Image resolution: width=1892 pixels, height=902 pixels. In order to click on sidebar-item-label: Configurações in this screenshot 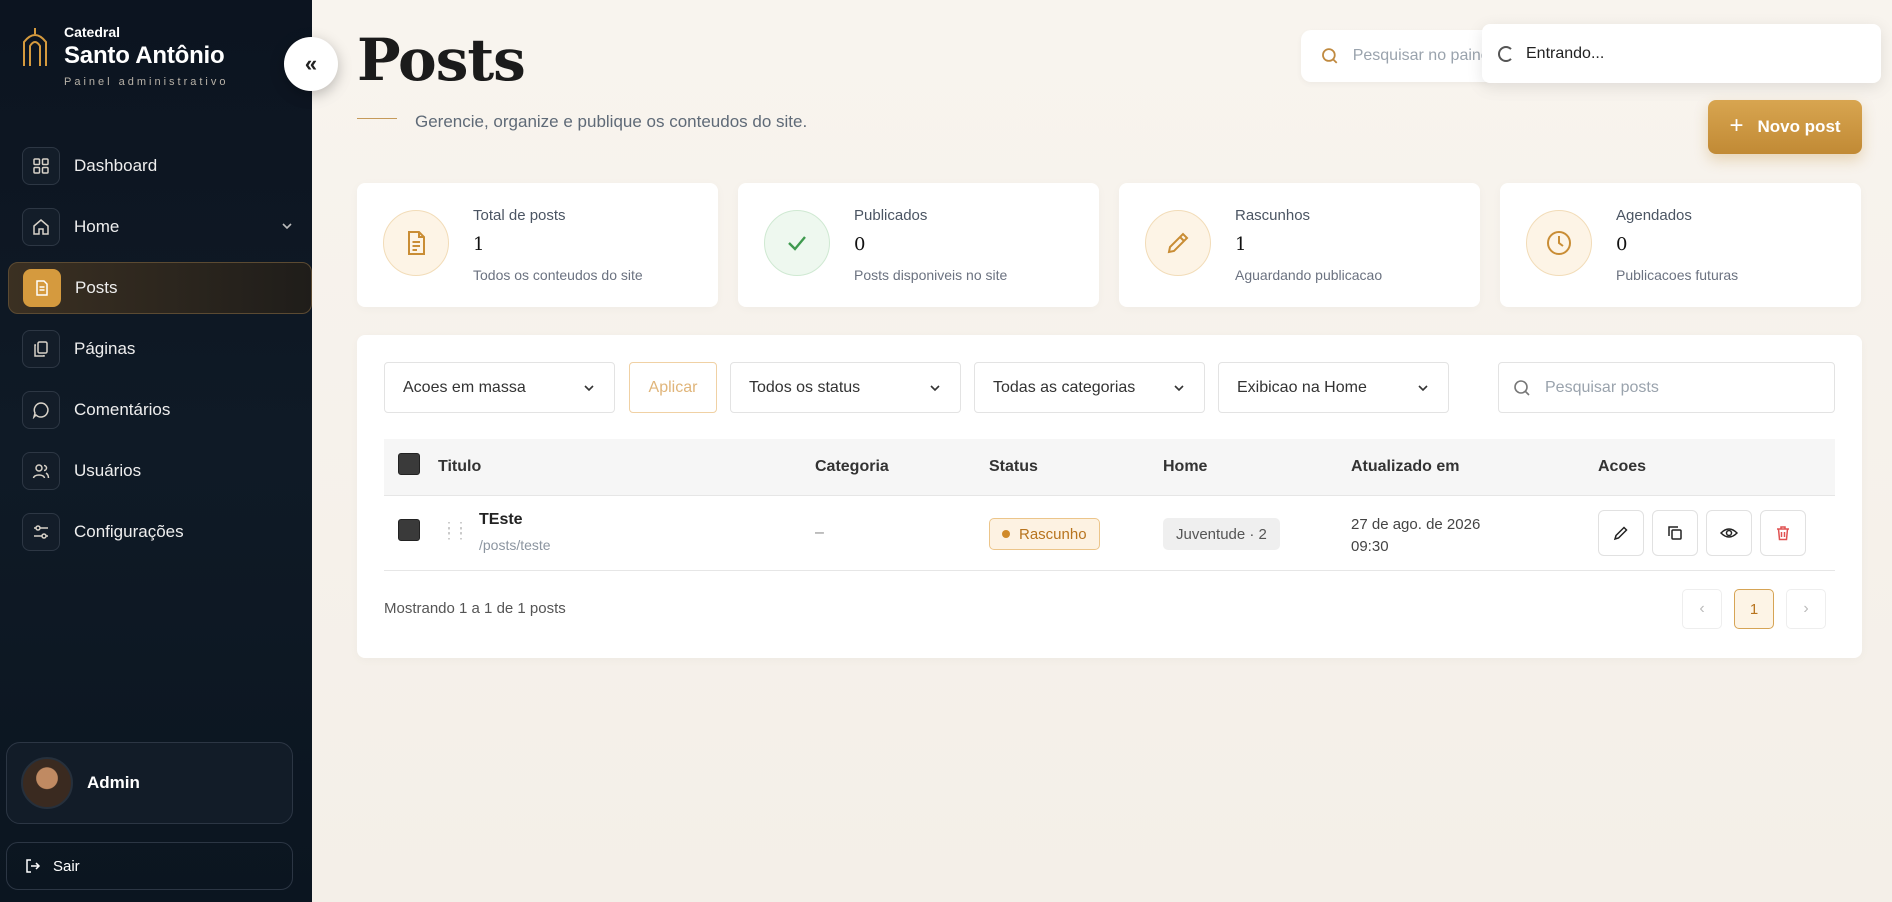, I will do `click(129, 531)`.